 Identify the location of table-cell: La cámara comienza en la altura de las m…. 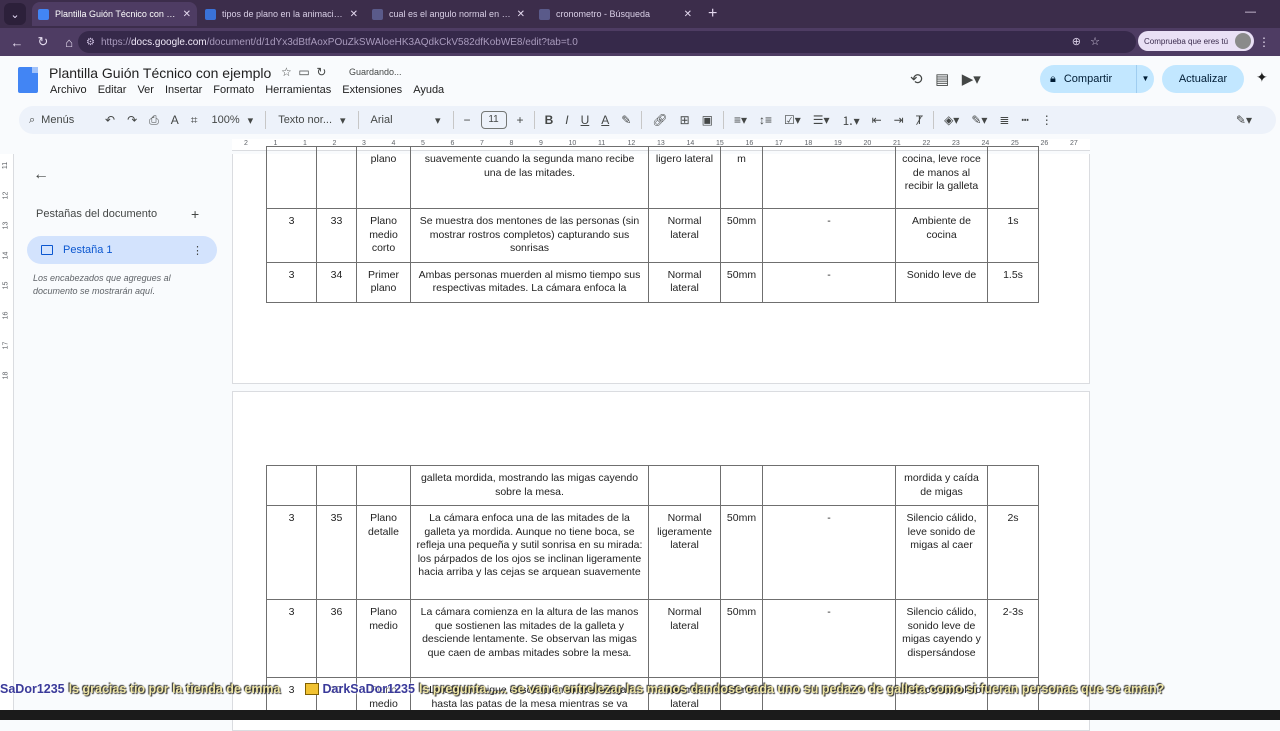
(529, 638).